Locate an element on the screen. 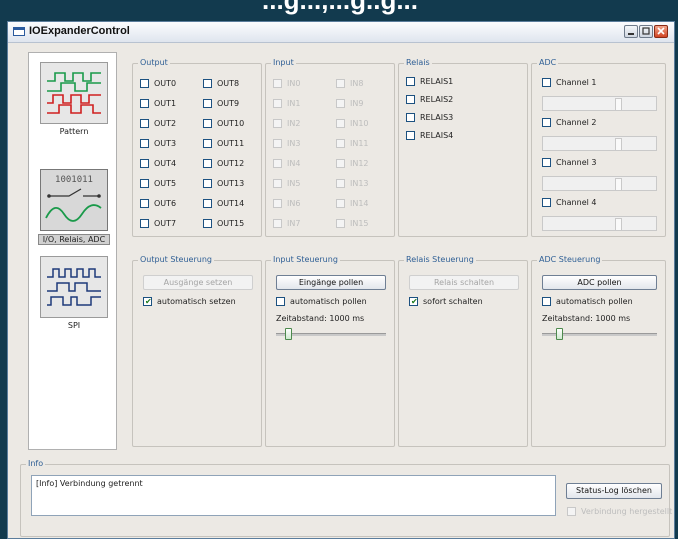 This screenshot has height=539, width=678. channel2-checkbox: Channel 2 is located at coordinates (569, 122).